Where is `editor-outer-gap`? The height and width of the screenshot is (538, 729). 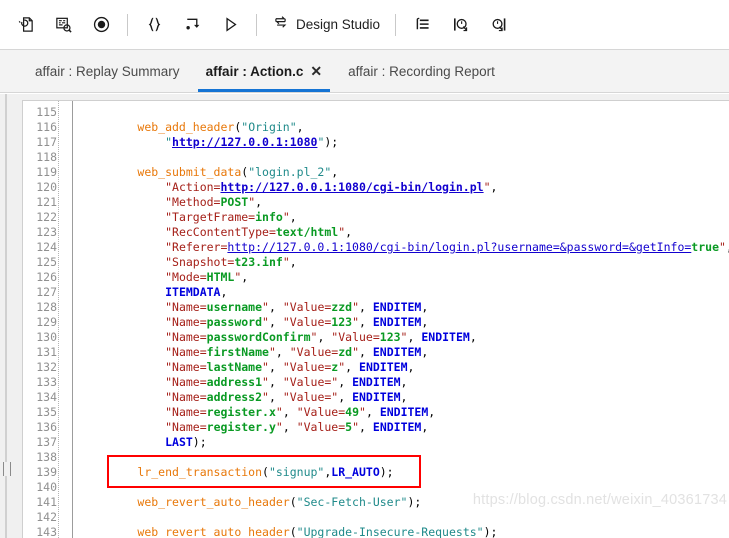
editor-outer-gap is located at coordinates (17, 316).